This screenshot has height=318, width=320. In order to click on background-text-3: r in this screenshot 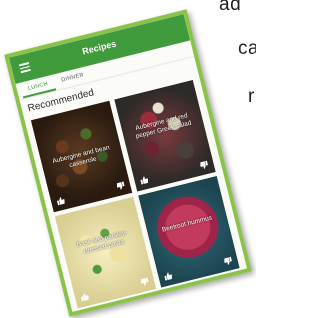, I will do `click(251, 96)`.